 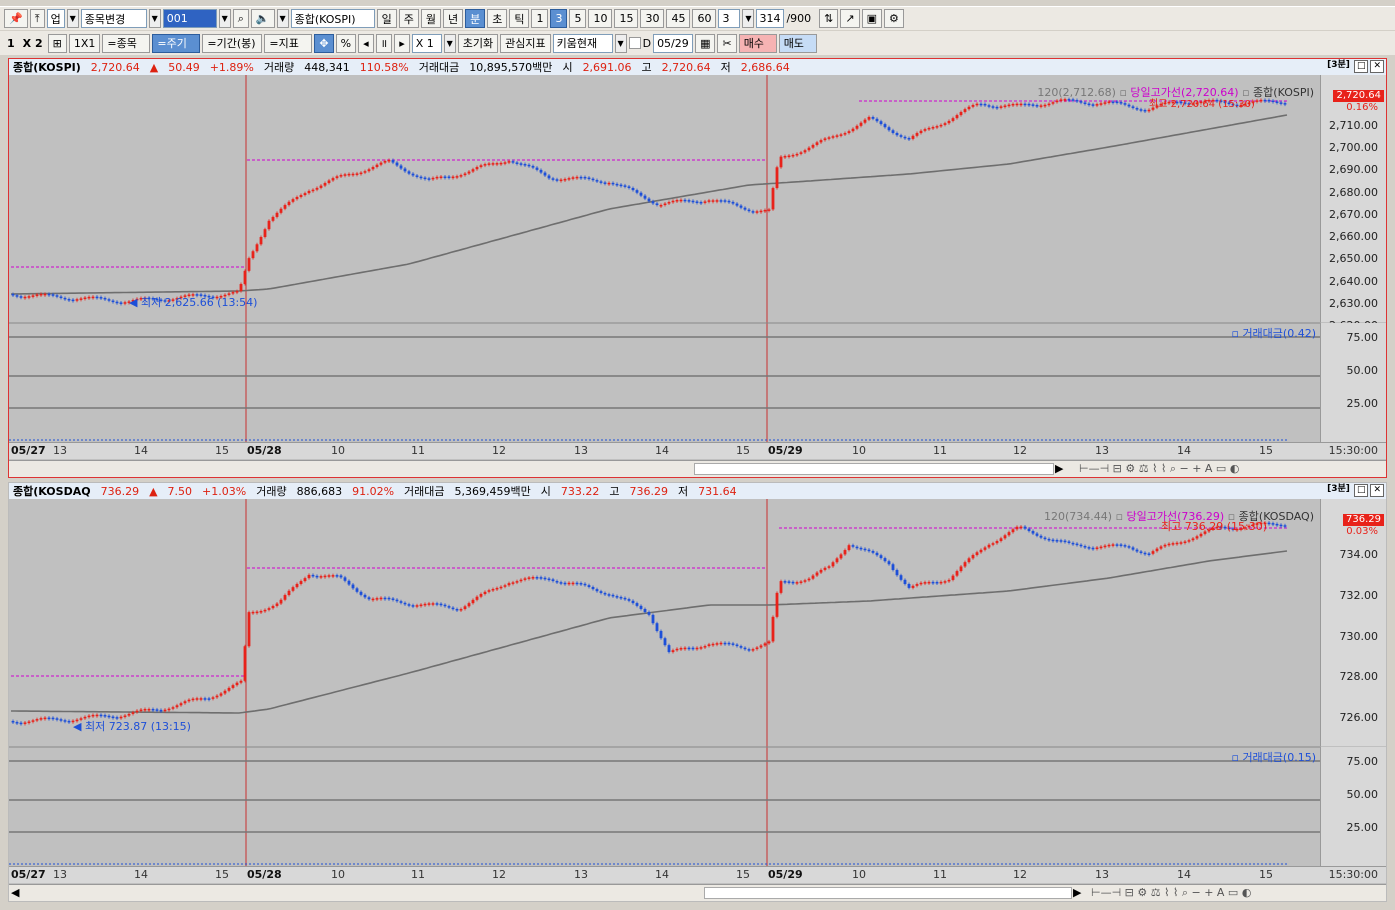 What do you see at coordinates (797, 43) in the screenshot?
I see `sell-button: 매도` at bounding box center [797, 43].